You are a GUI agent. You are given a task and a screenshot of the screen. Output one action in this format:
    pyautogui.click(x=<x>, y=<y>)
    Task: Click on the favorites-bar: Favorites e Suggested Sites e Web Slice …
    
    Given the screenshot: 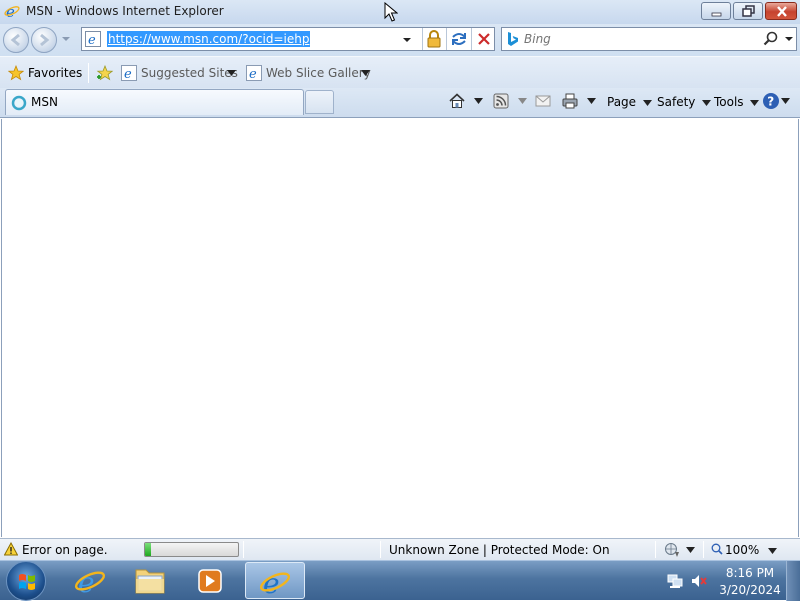 What is the action you would take?
    pyautogui.click(x=400, y=72)
    